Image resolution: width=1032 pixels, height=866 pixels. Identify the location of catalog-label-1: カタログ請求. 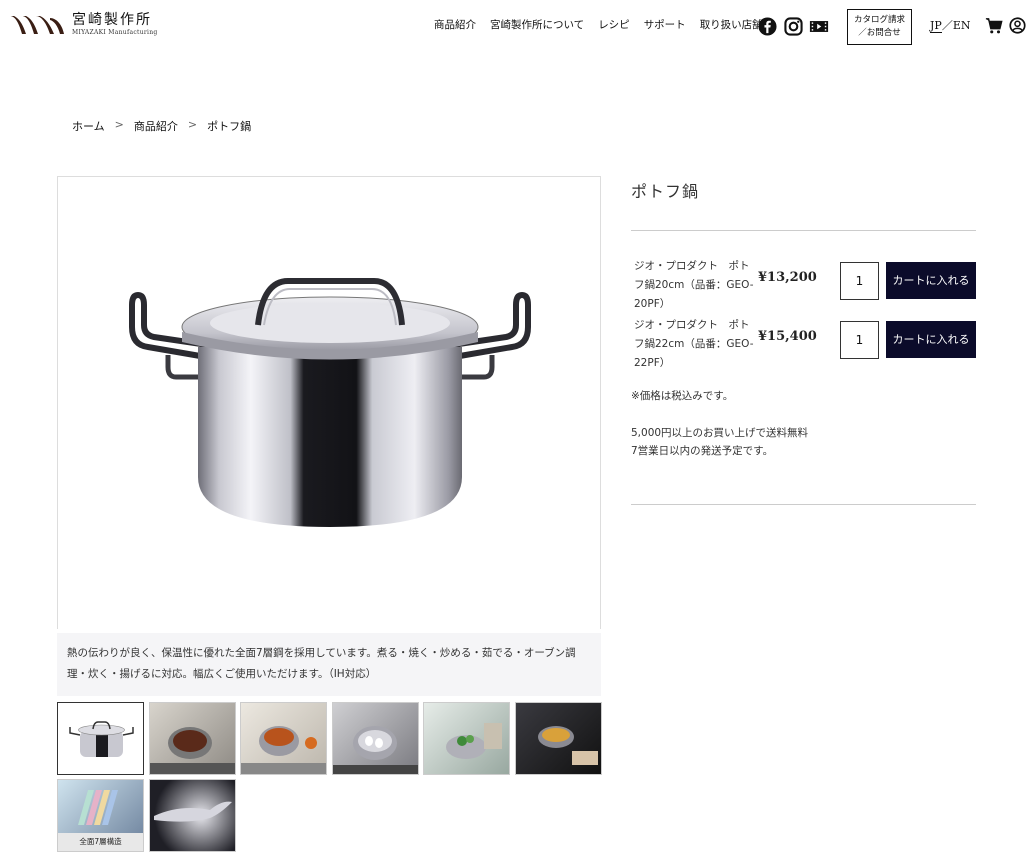
(879, 20).